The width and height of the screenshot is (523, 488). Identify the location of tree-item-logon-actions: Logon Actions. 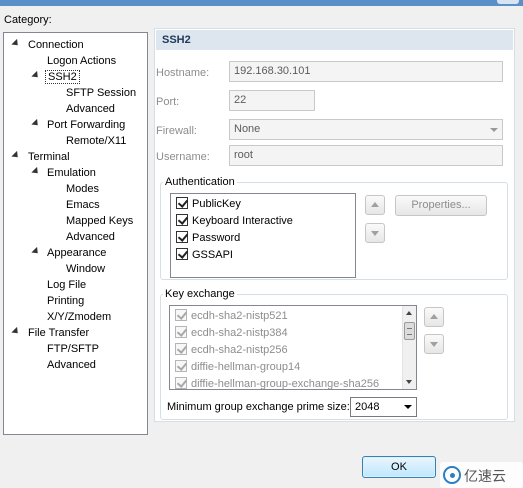
(81, 61).